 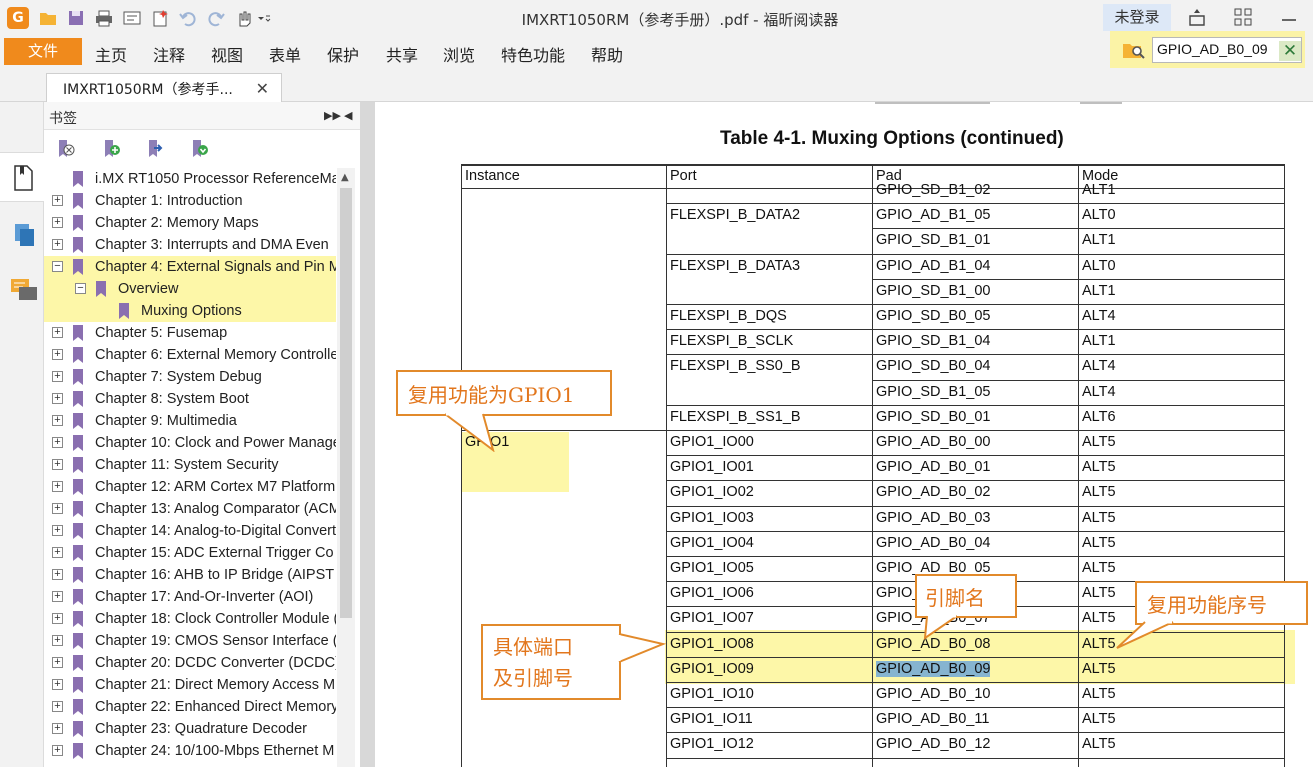 I want to click on bookmark-item: + Chapter 21: Direct Memory Access M, so click(x=190, y=685).